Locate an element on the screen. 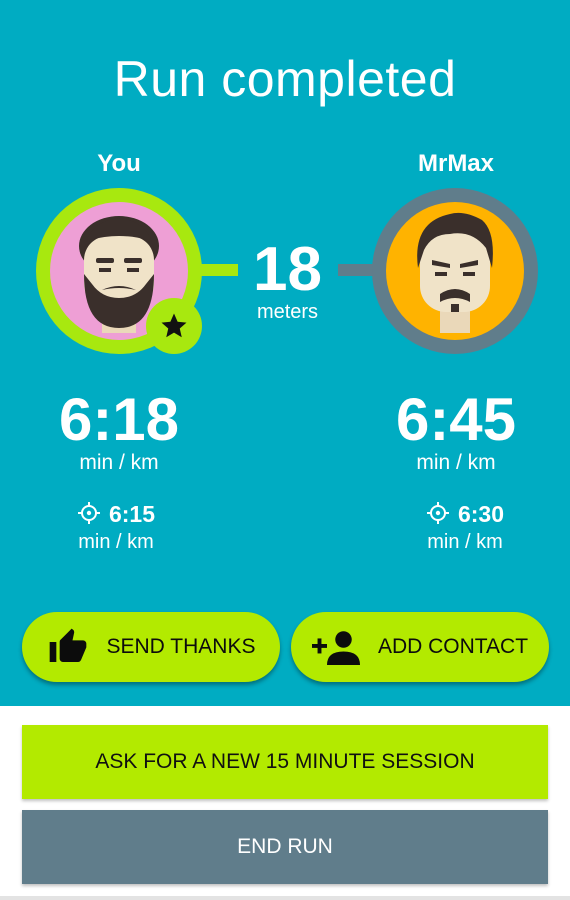 The height and width of the screenshot is (900, 570). add-contact-button: ADD CONTACT is located at coordinates (420, 647).